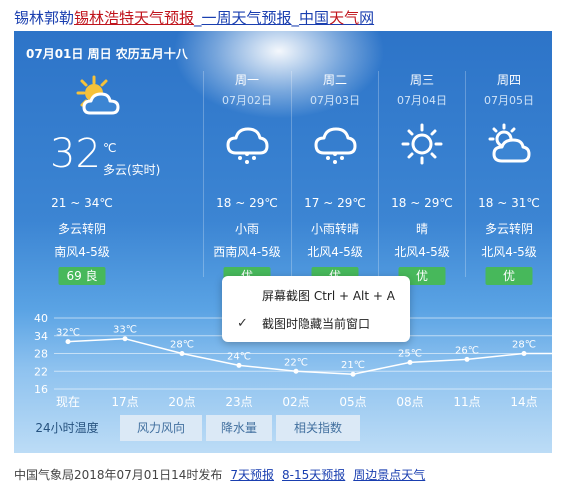  Describe the element at coordinates (41, 318) in the screenshot. I see `y-tick-label: 40` at that location.